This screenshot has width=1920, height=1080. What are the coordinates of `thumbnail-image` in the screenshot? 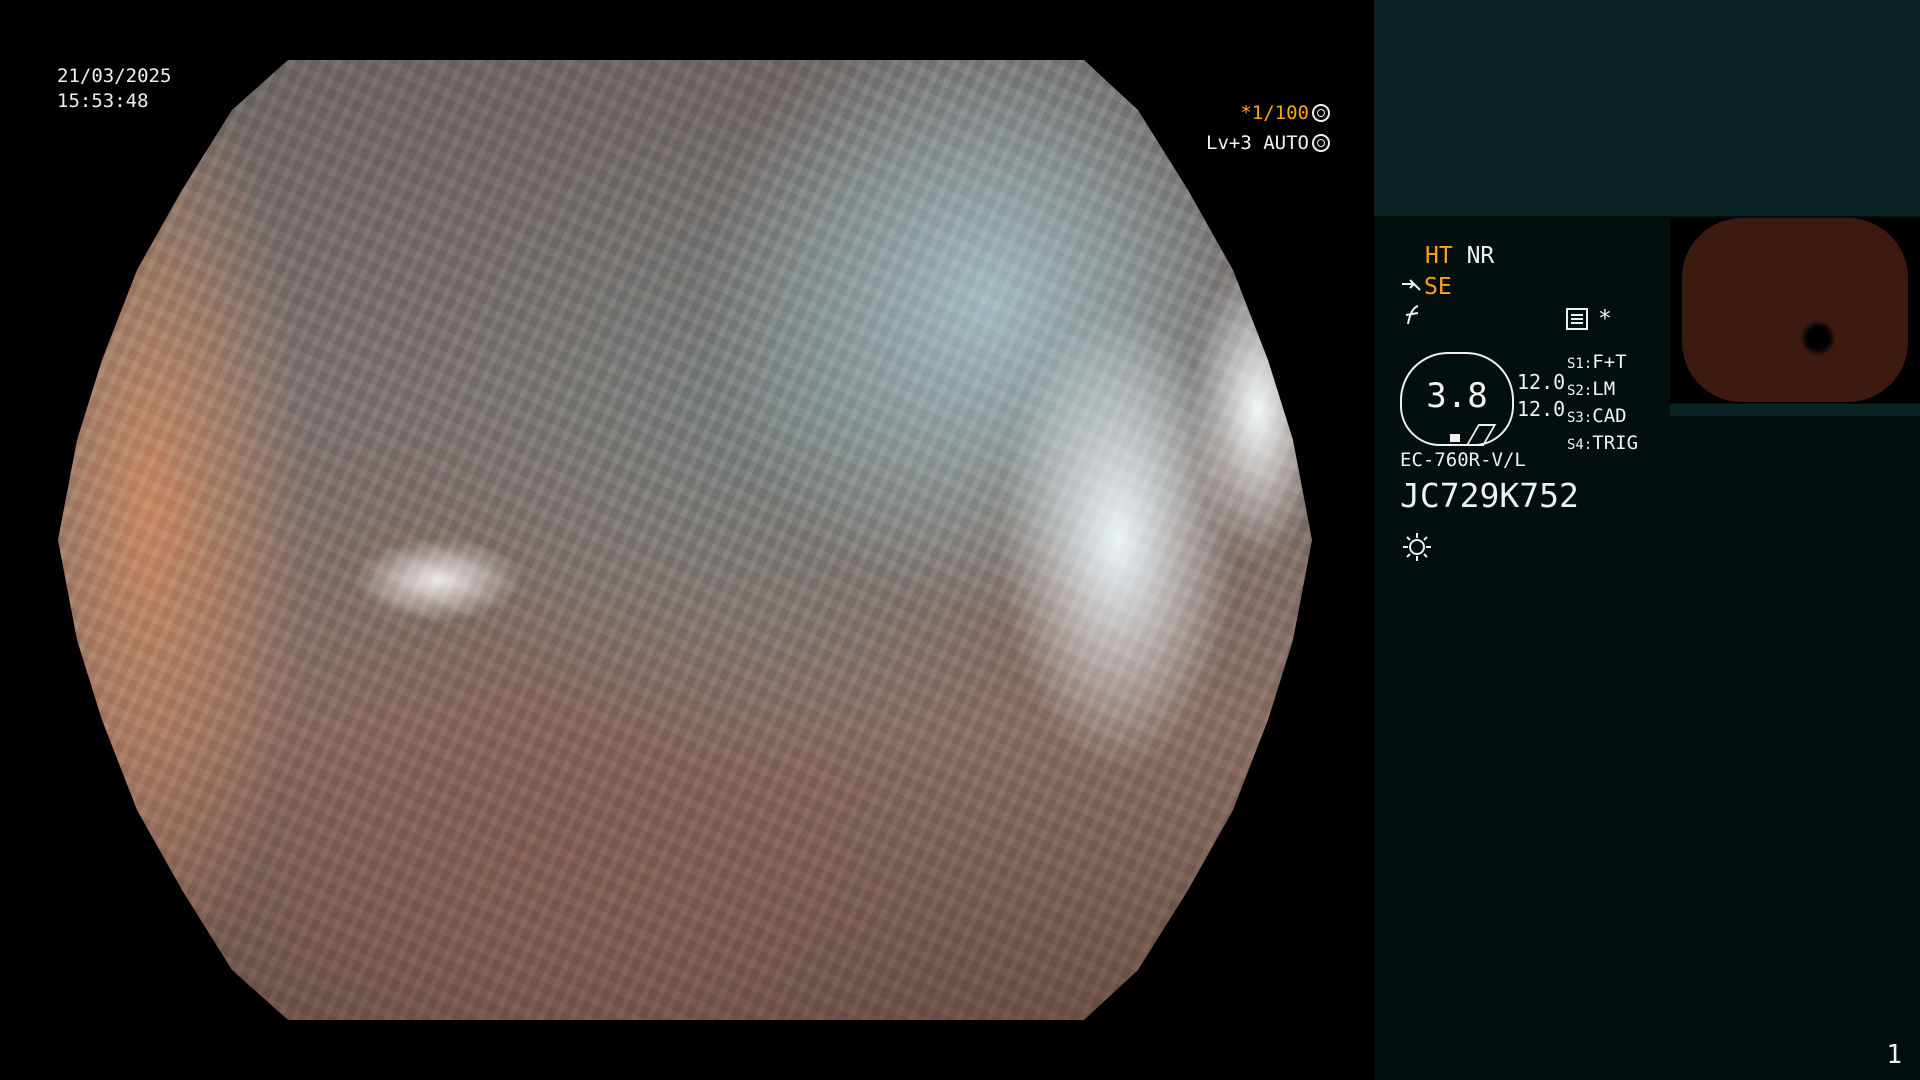 It's located at (1795, 310).